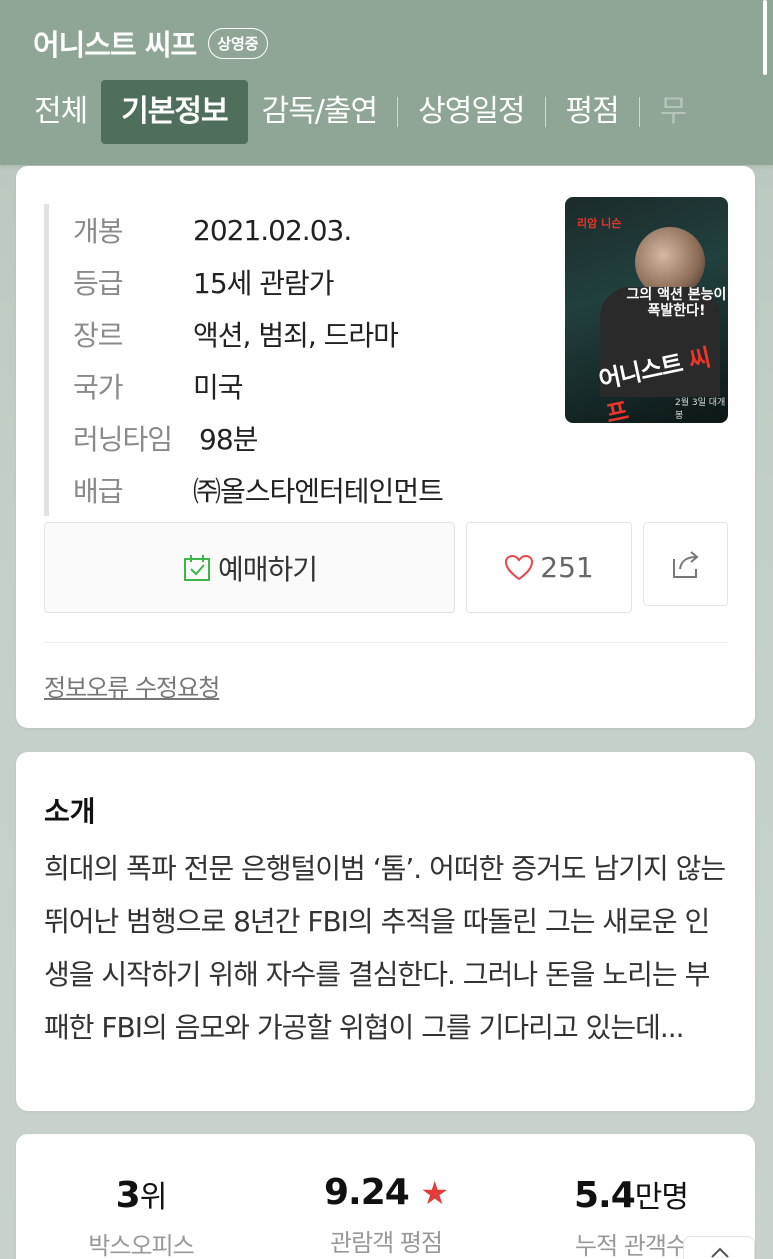  Describe the element at coordinates (228, 439) in the screenshot. I see `info-value: 98분` at that location.